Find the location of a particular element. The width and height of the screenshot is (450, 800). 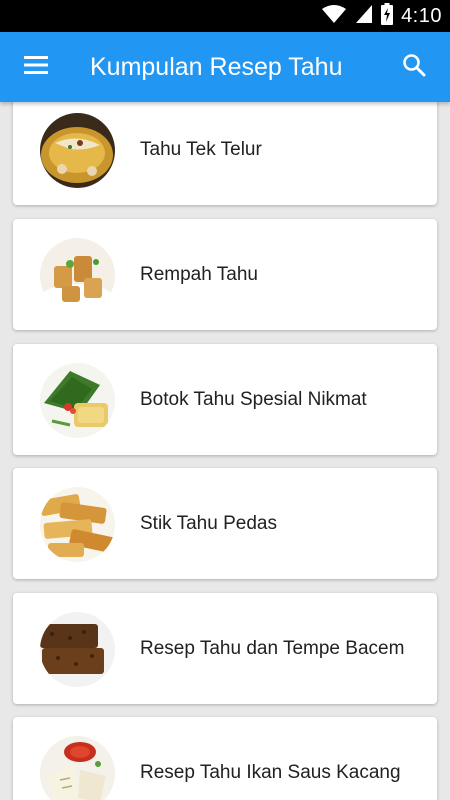

status-time: 4:10 is located at coordinates (421, 15).